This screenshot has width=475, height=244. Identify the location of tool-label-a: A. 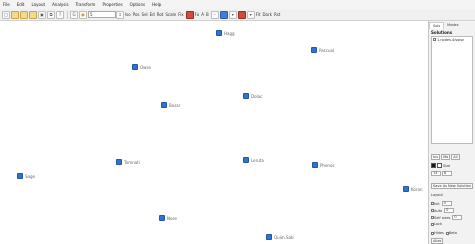
(202, 14).